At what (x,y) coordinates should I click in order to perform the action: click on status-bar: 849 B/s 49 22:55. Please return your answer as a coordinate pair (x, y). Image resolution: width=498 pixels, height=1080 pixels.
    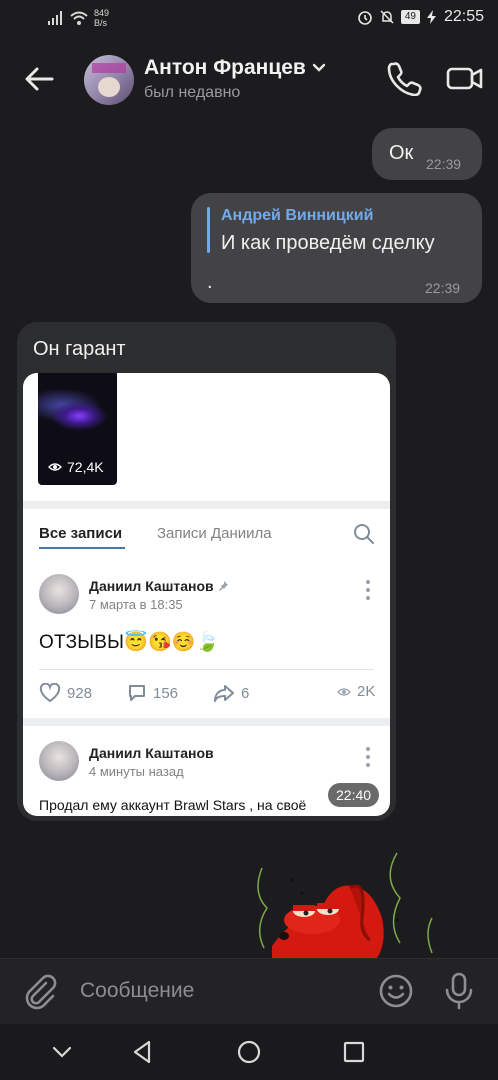
    Looking at the image, I should click on (249, 20).